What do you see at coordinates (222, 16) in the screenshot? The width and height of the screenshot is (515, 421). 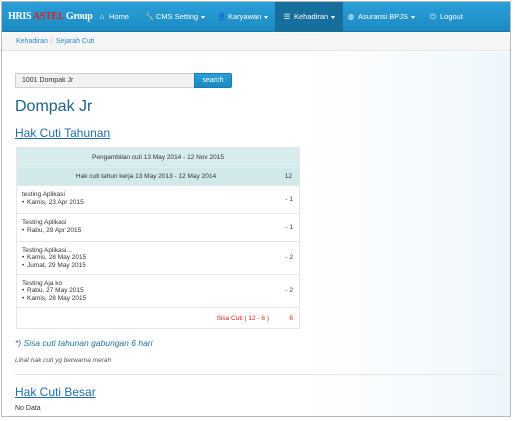 I see `user-icon: 👤` at bounding box center [222, 16].